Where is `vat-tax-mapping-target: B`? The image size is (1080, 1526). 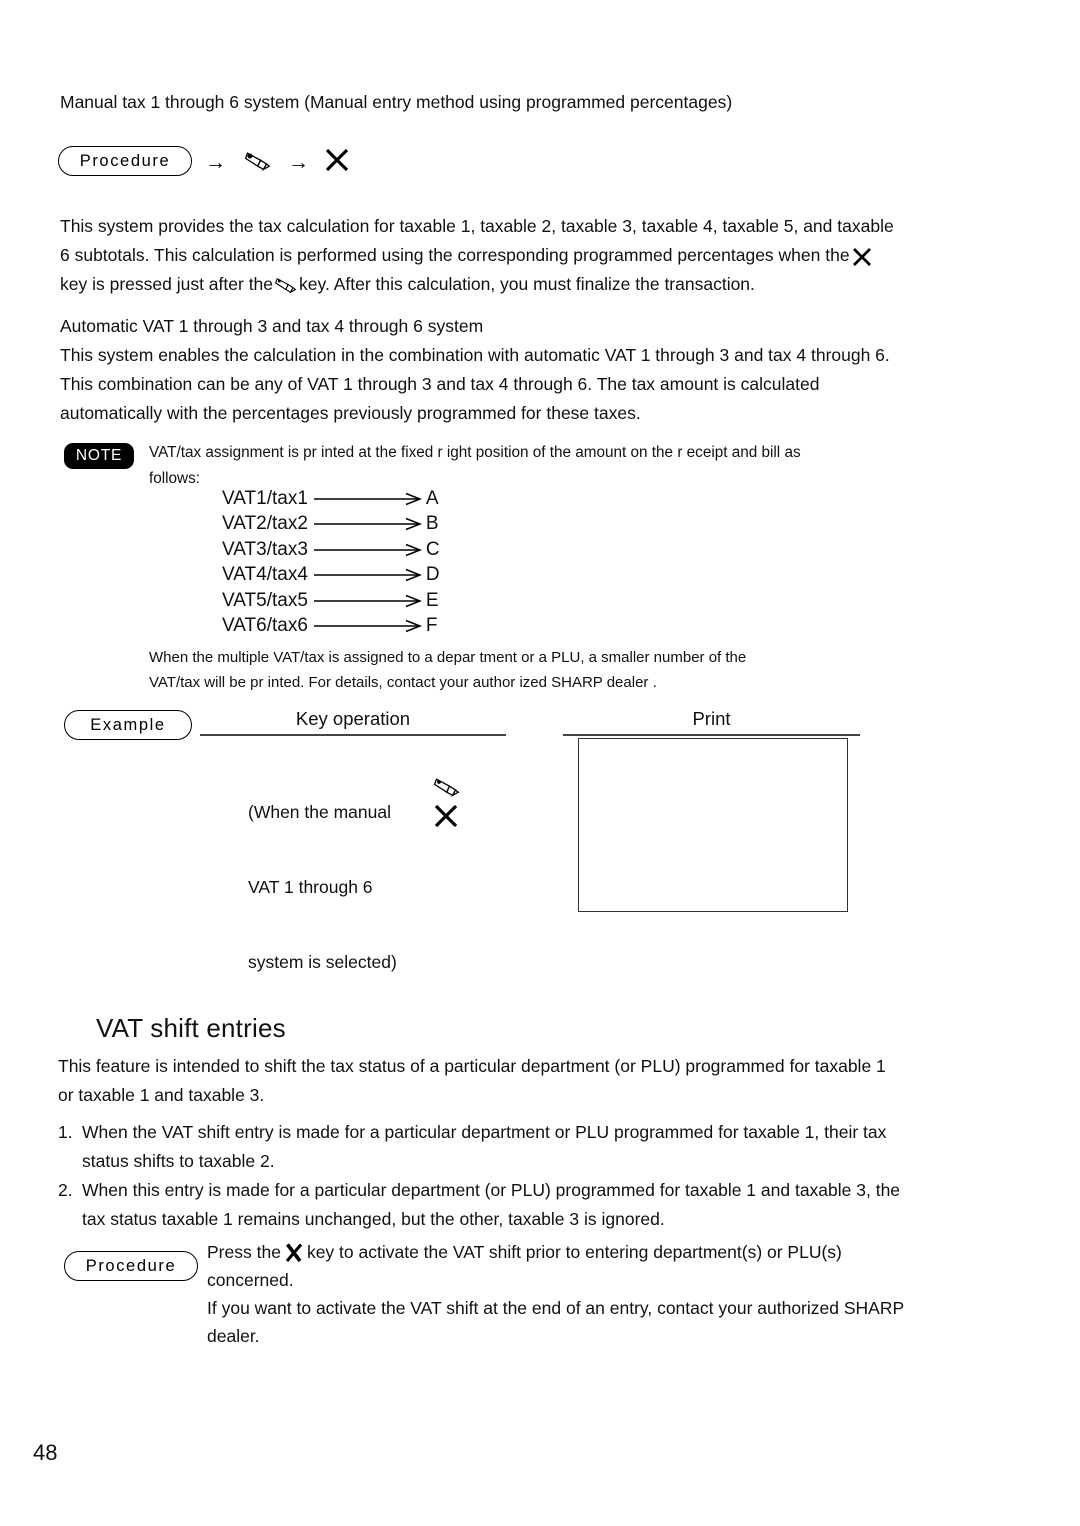 vat-tax-mapping-target: B is located at coordinates (432, 523).